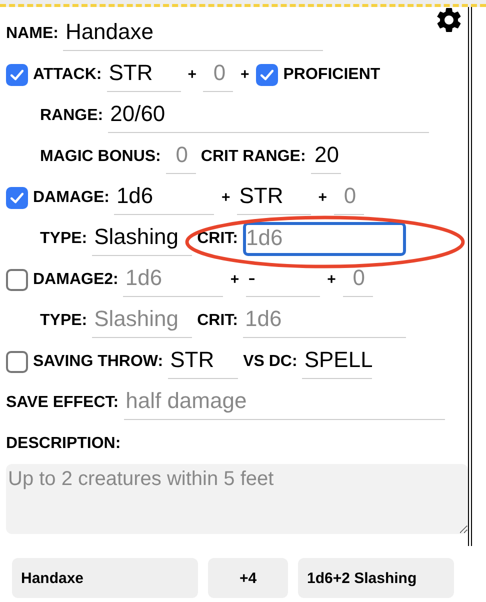 This screenshot has width=486, height=602. I want to click on field-label: VS DC:, so click(270, 361).